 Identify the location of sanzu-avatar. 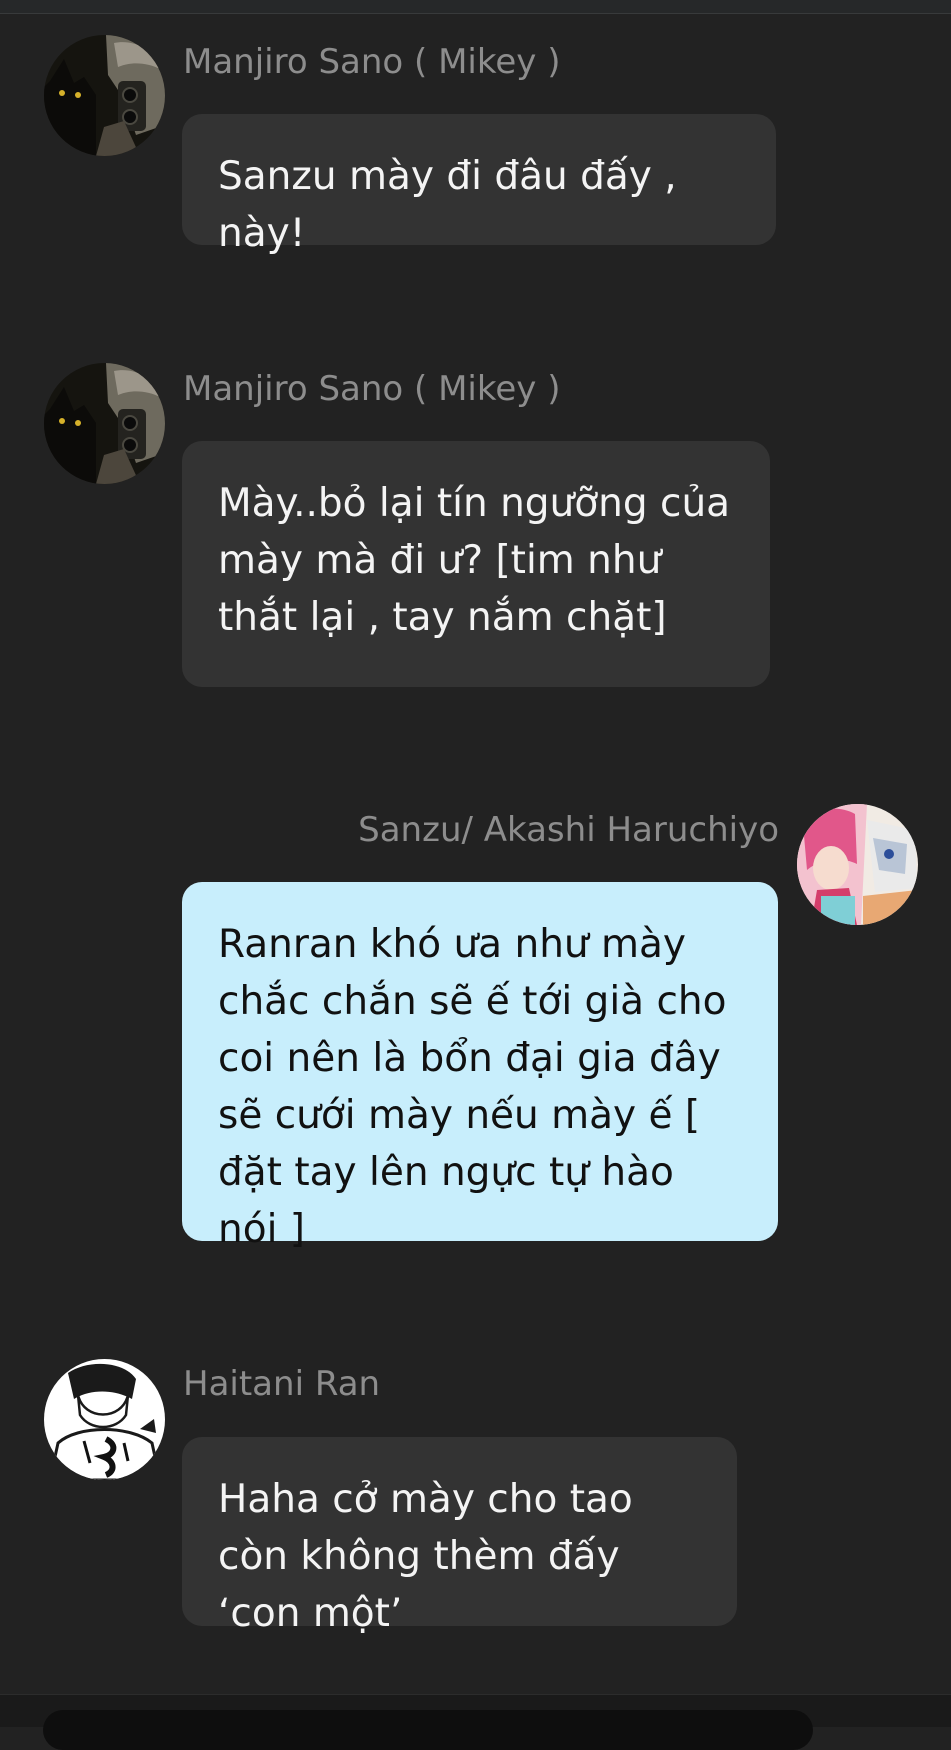
(857, 864).